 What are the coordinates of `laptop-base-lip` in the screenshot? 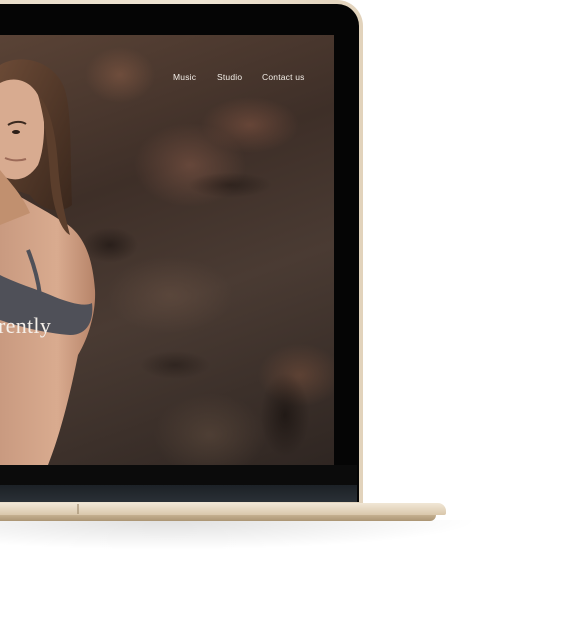 It's located at (218, 518).